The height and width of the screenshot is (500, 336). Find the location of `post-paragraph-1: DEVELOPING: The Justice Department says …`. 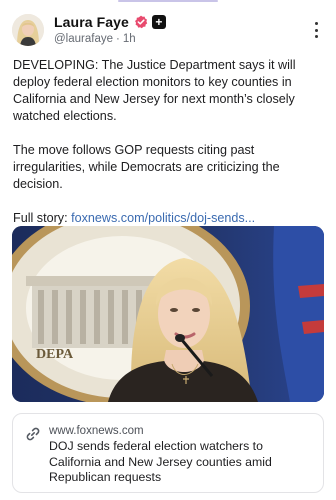

post-paragraph-1: DEVELOPING: The Justice Department says … is located at coordinates (154, 90).